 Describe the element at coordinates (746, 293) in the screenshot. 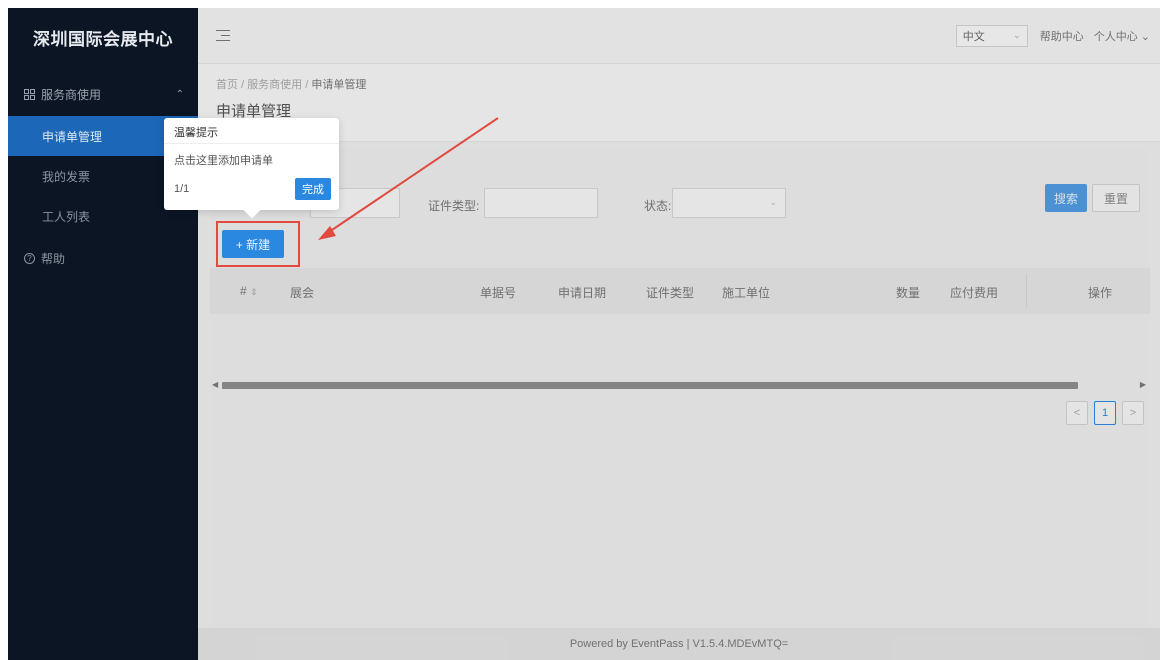

I see `column-header-contractor: 施工单位` at that location.